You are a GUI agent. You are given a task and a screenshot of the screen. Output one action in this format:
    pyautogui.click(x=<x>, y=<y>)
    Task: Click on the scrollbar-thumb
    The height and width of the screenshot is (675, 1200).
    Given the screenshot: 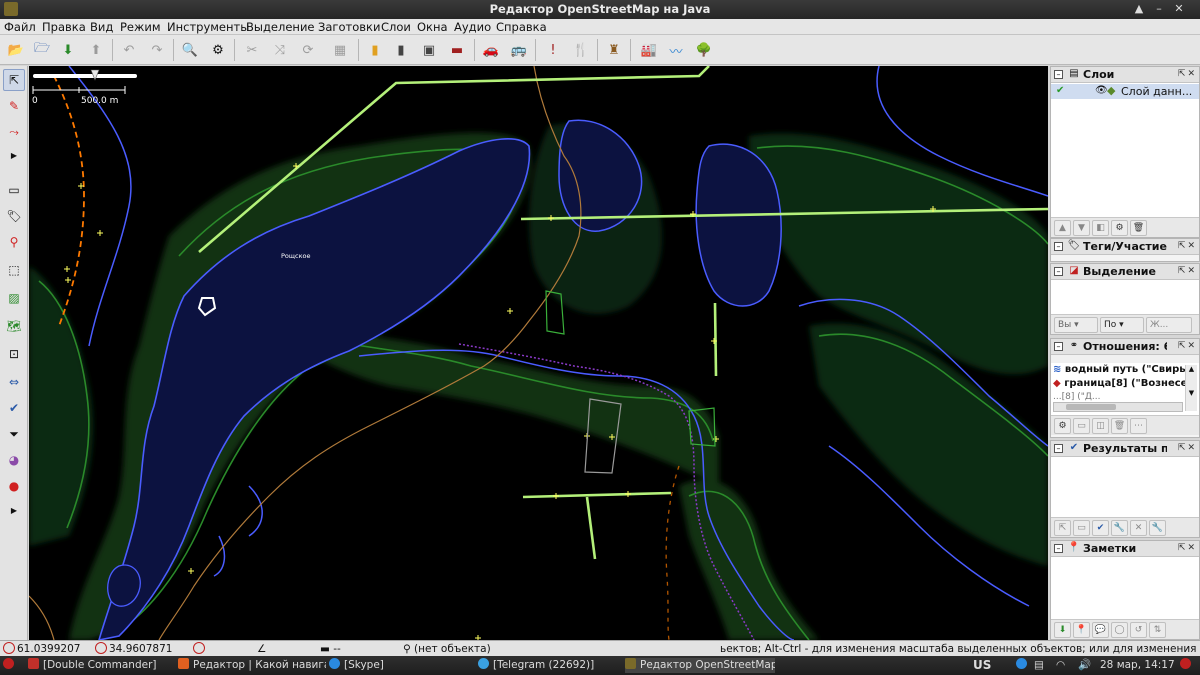 What is the action you would take?
    pyautogui.click(x=1091, y=407)
    